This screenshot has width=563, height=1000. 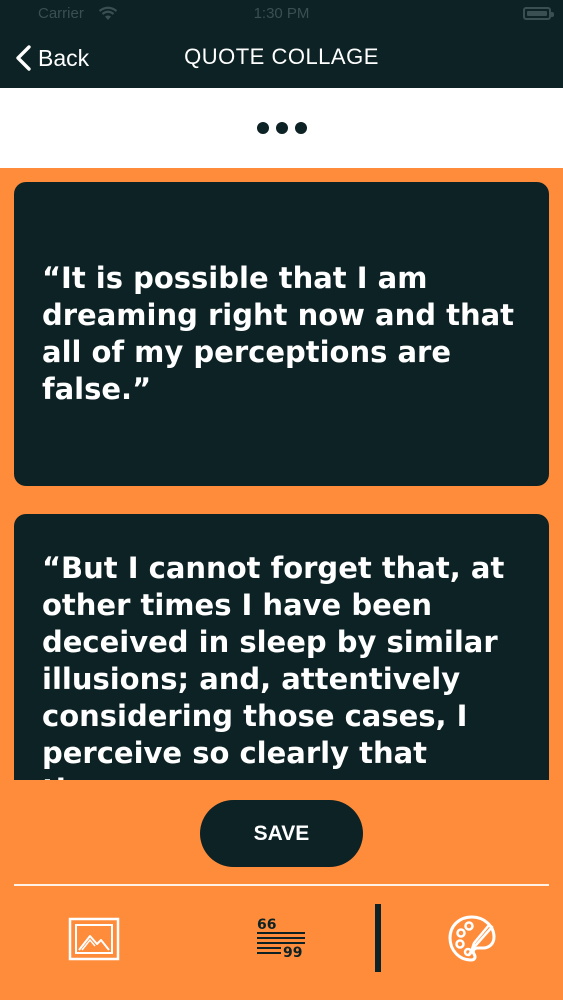 I want to click on tab-separator, so click(x=378, y=938).